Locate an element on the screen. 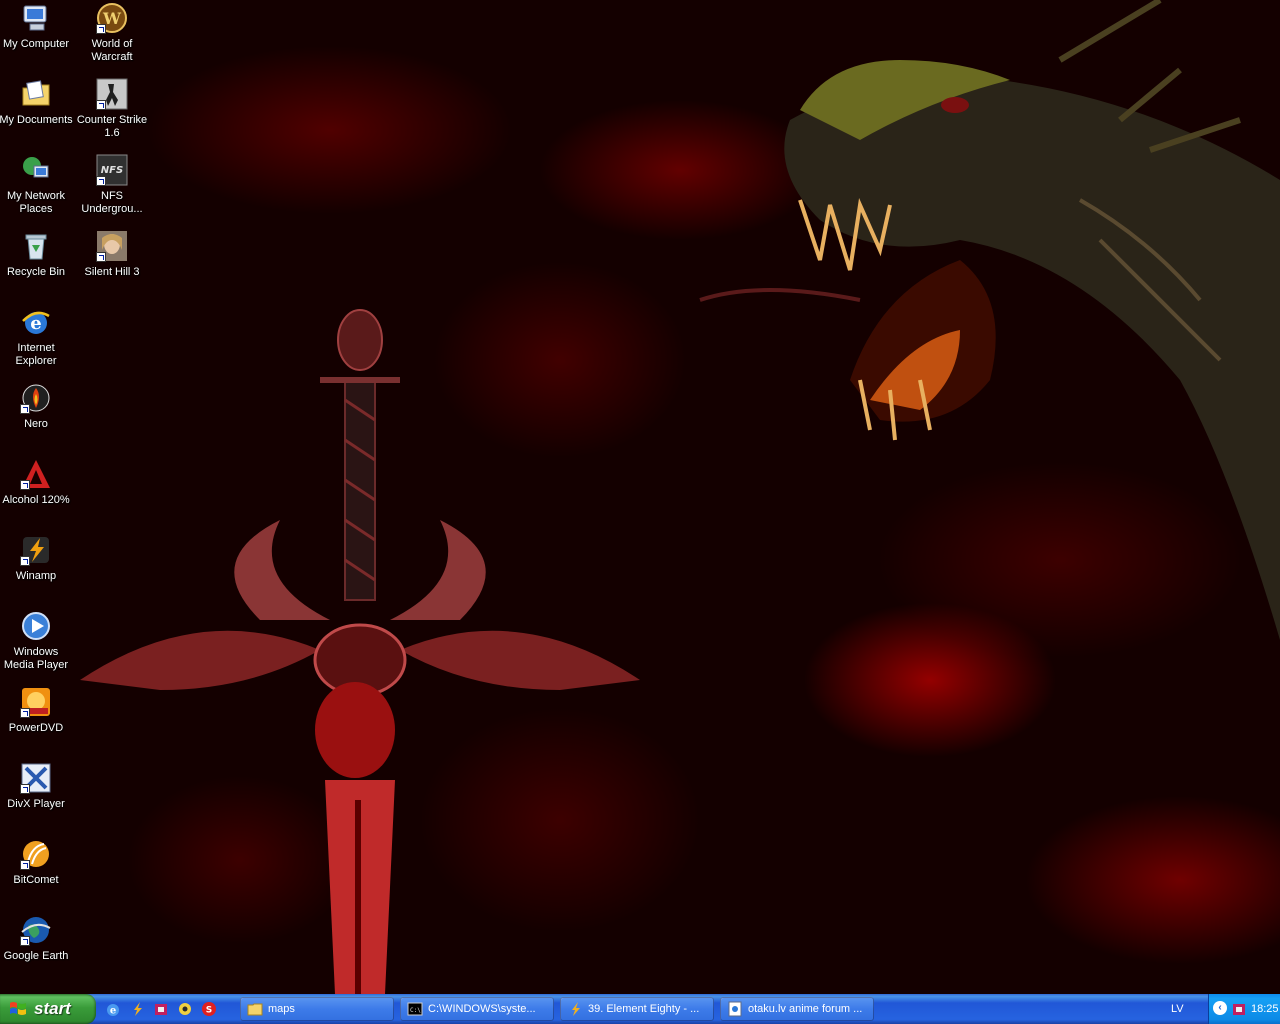 This screenshot has width=1280, height=1024. desktop-icon-alcohol: Alcohol 120% is located at coordinates (37, 482).